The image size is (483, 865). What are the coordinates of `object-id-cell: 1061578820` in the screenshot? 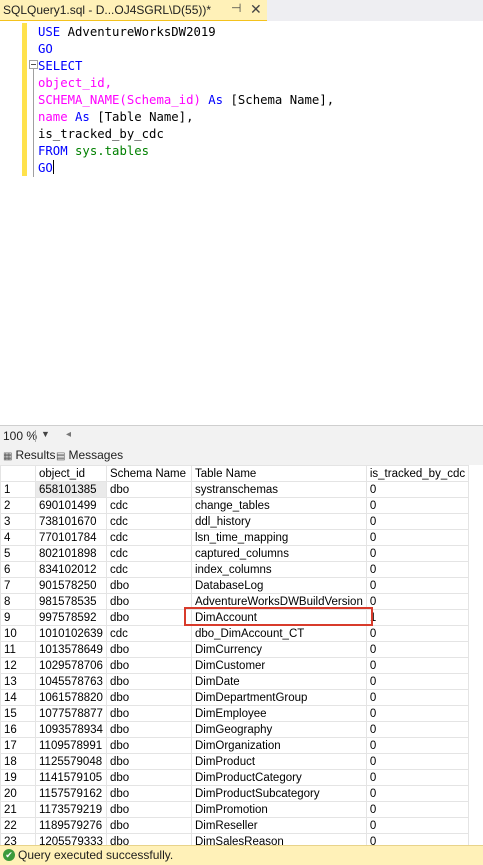 It's located at (71, 697).